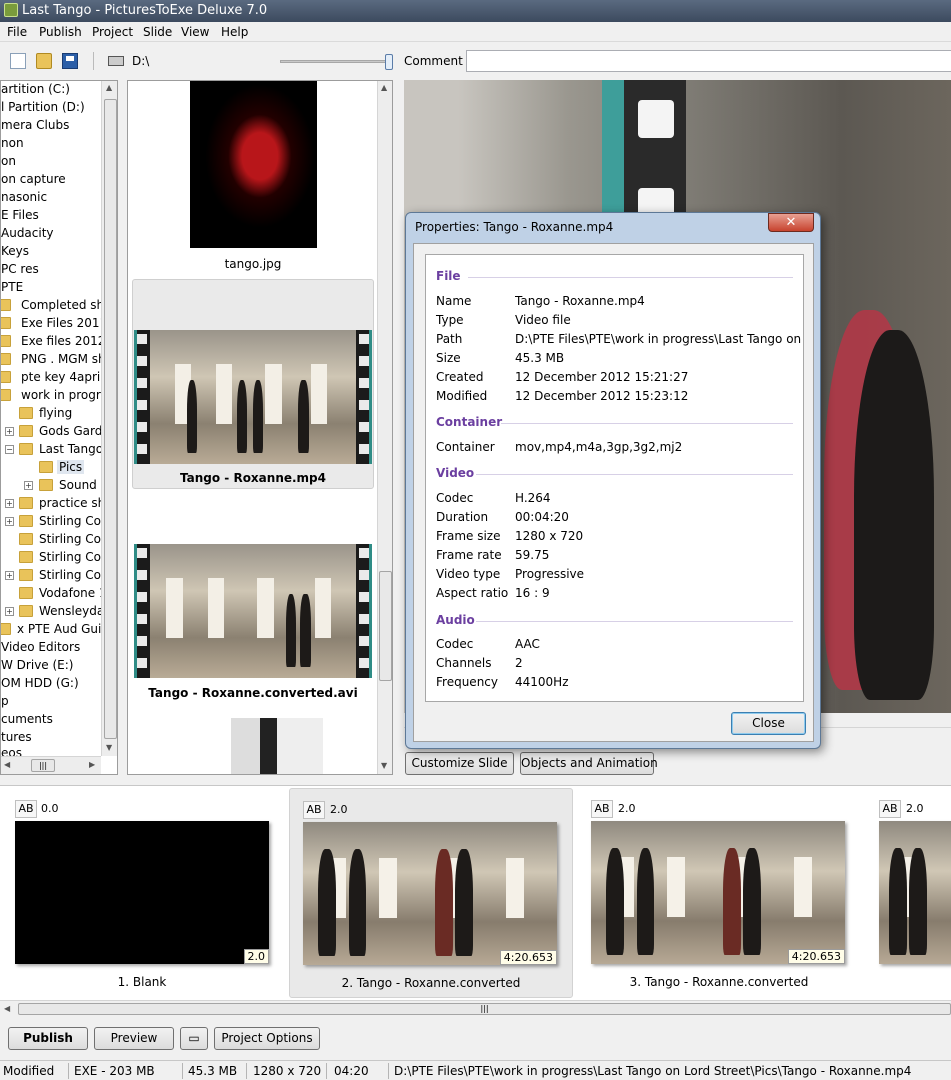  What do you see at coordinates (52, 378) in the screenshot?
I see `tree-item: pte key 4april` at bounding box center [52, 378].